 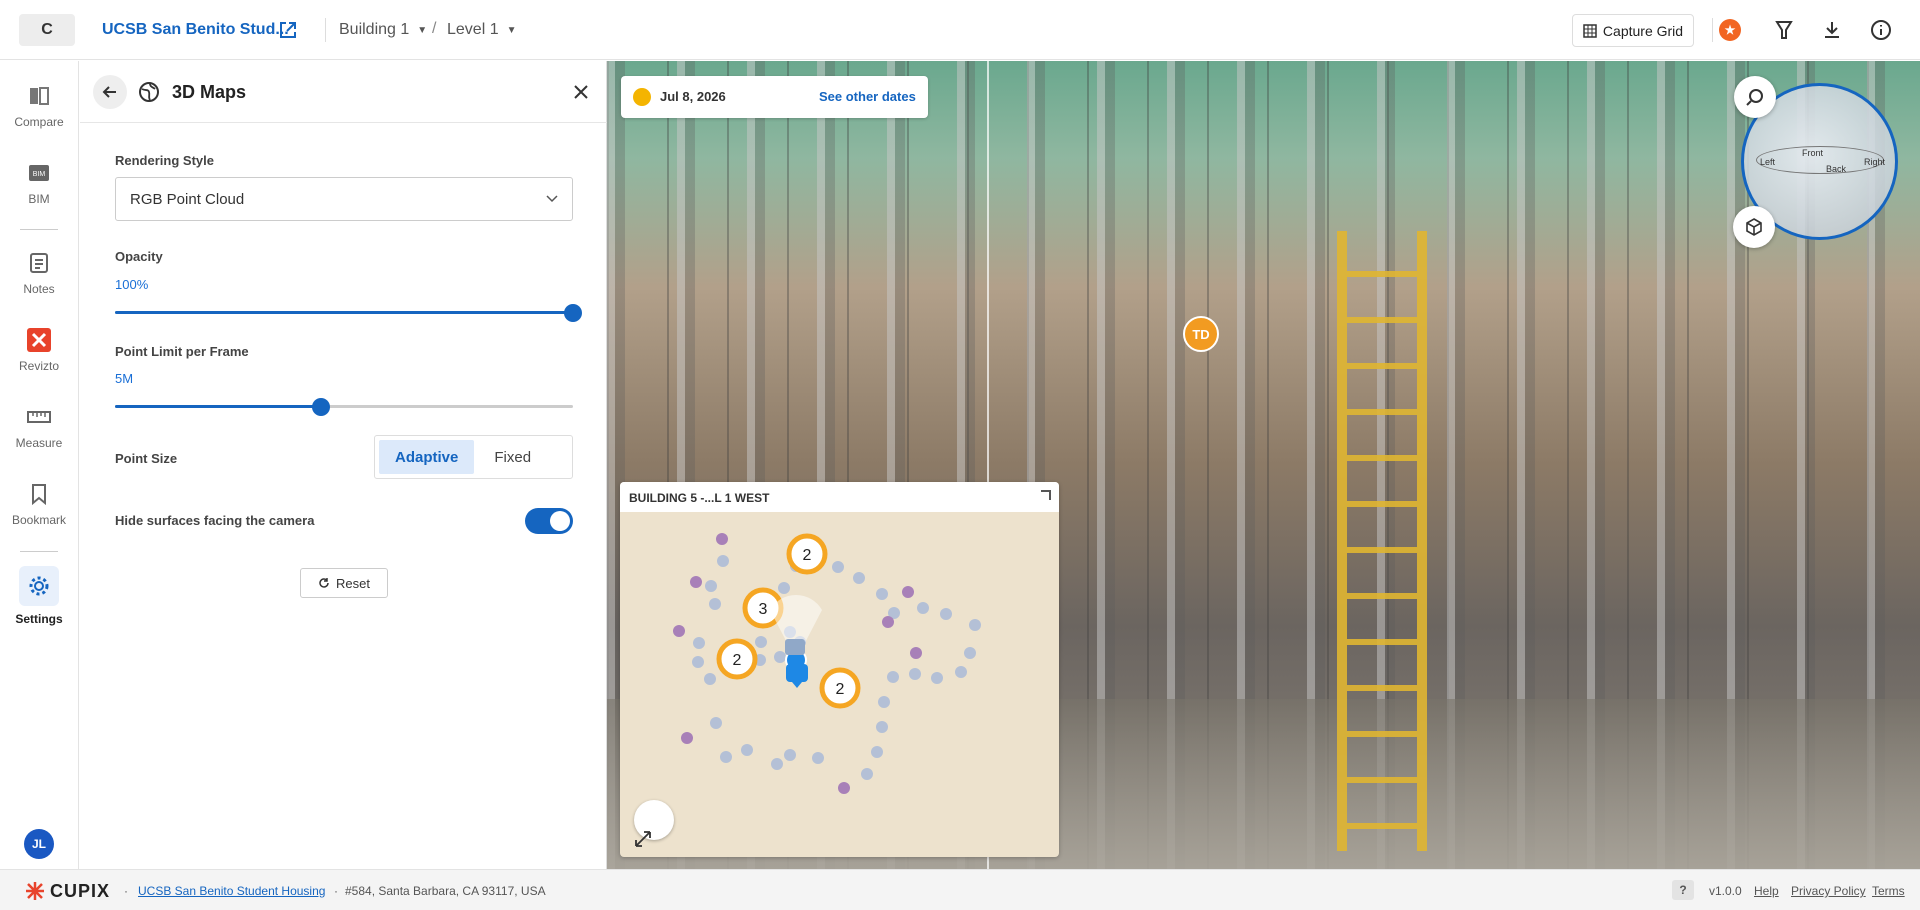 I want to click on sun-icon, so click(x=642, y=97).